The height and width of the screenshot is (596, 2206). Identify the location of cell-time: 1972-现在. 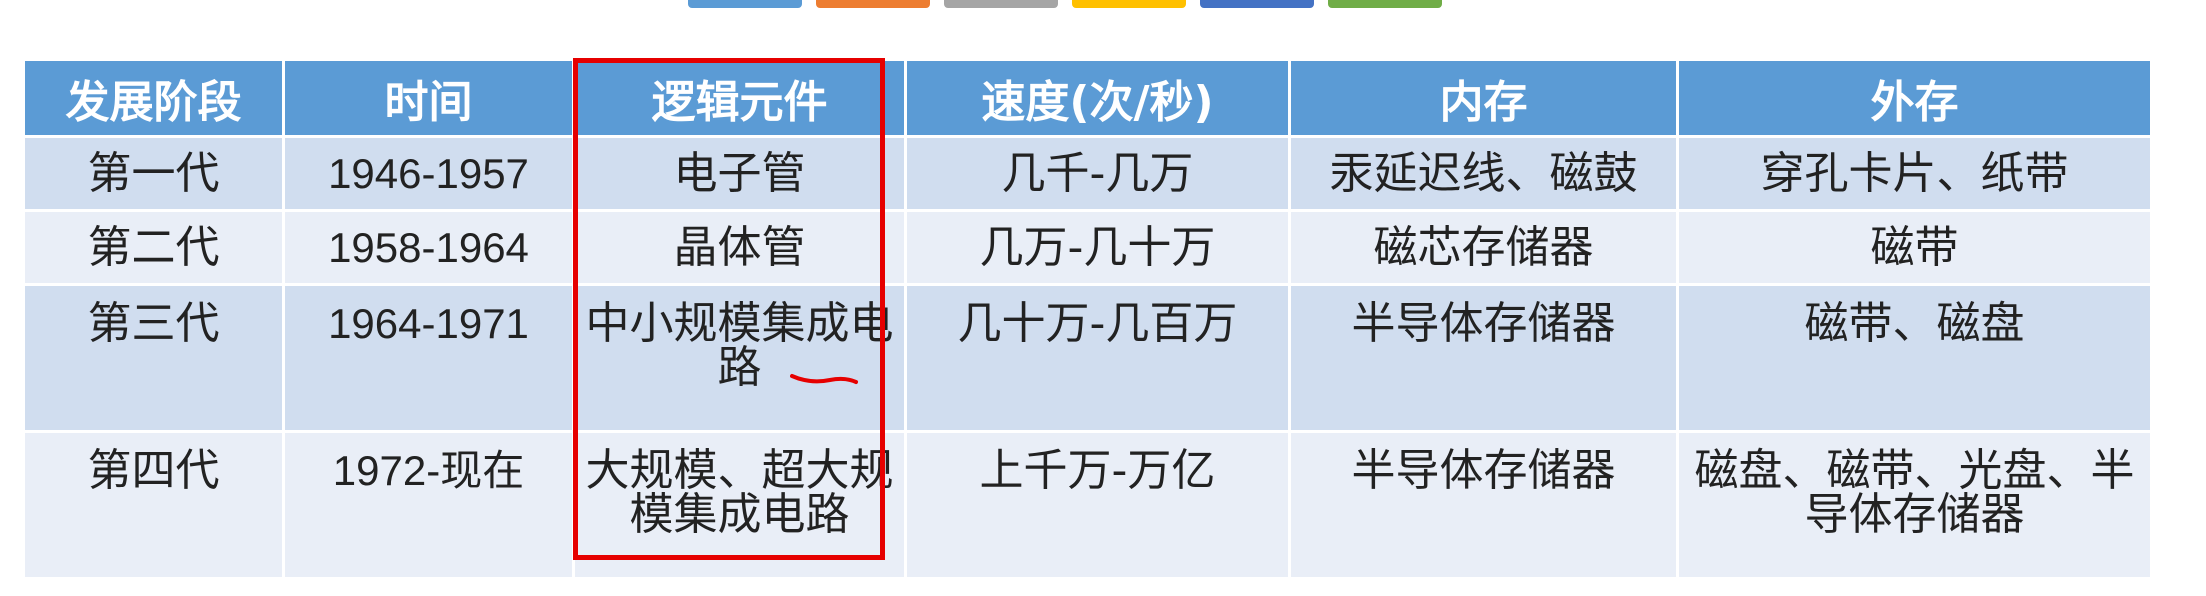
(428, 505).